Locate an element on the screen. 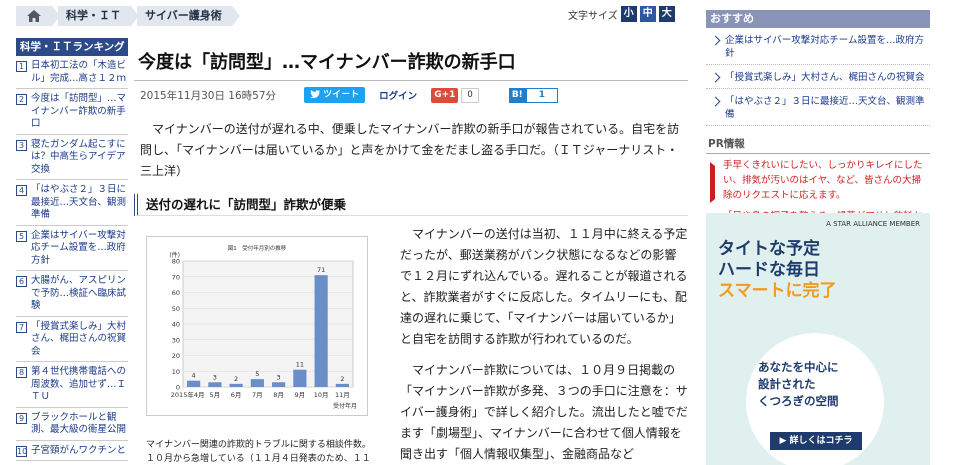  gplus-icon: G+1 is located at coordinates (445, 95).